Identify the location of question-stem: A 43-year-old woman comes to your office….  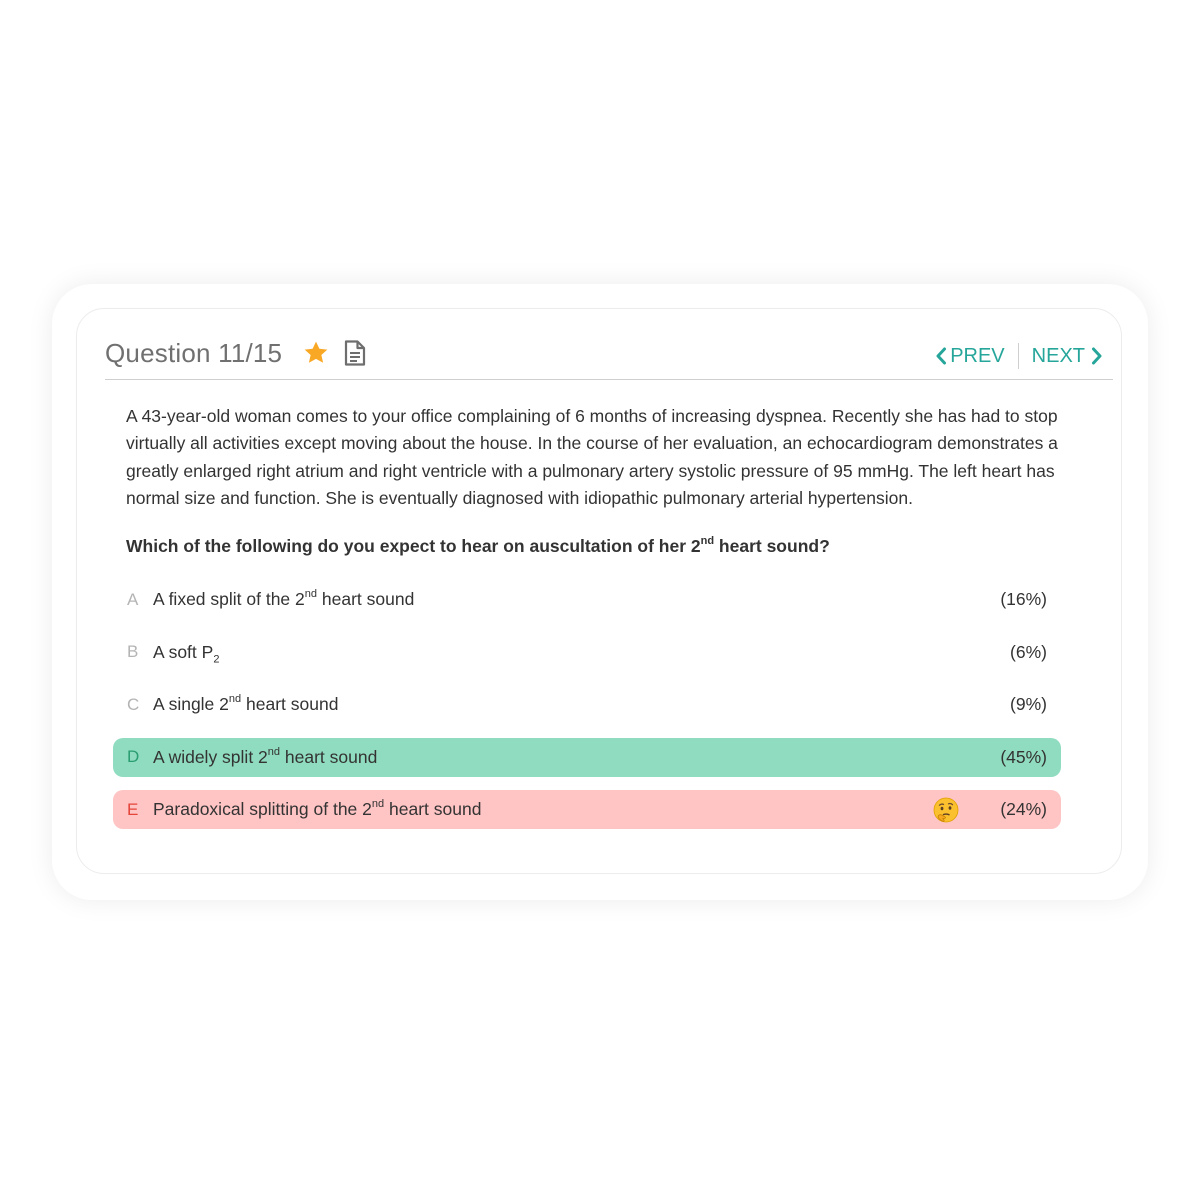
(592, 457).